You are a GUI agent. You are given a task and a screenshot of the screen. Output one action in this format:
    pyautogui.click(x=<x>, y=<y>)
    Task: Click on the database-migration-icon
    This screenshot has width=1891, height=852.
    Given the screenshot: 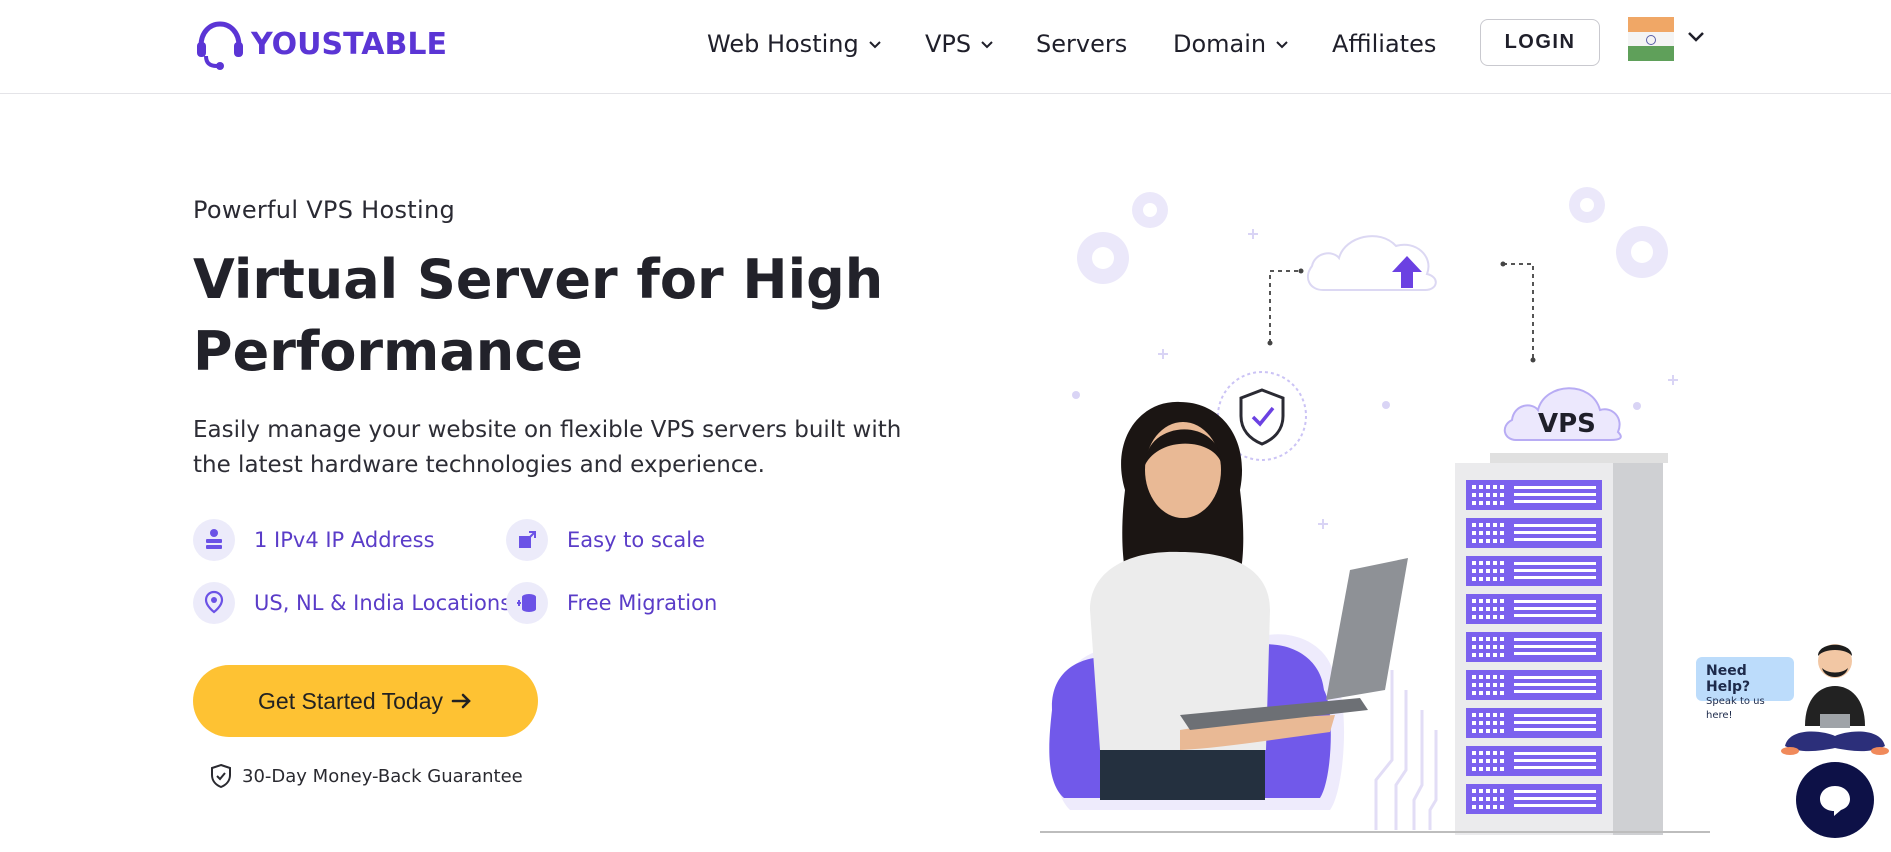 What is the action you would take?
    pyautogui.click(x=527, y=603)
    